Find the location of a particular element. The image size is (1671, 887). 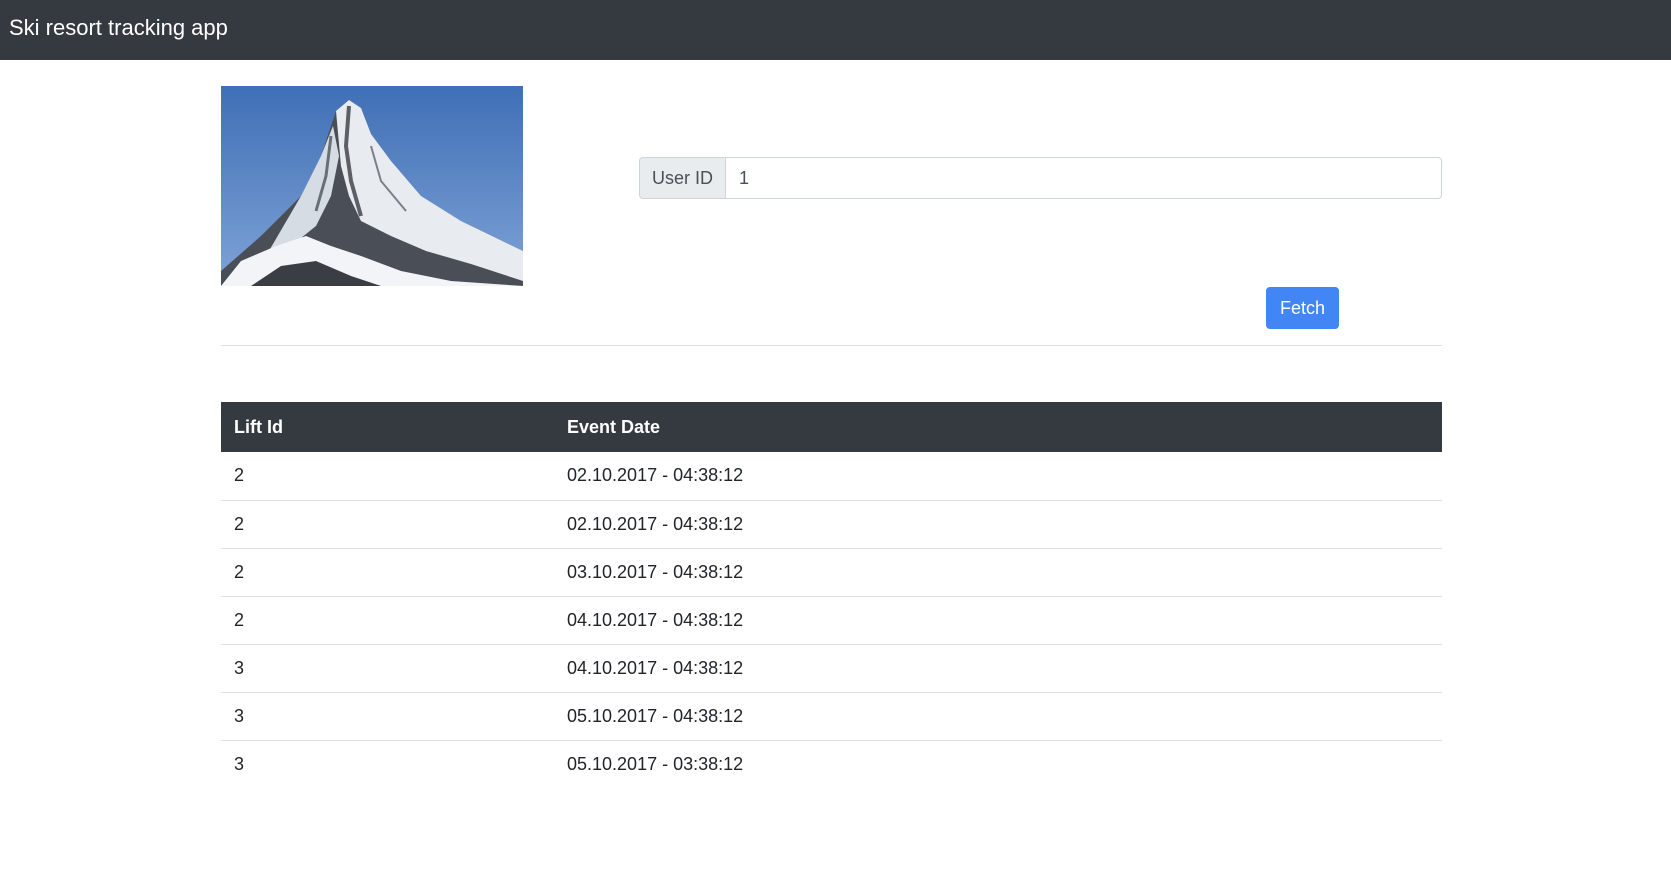

fetch-button: Fetch is located at coordinates (1302, 308).